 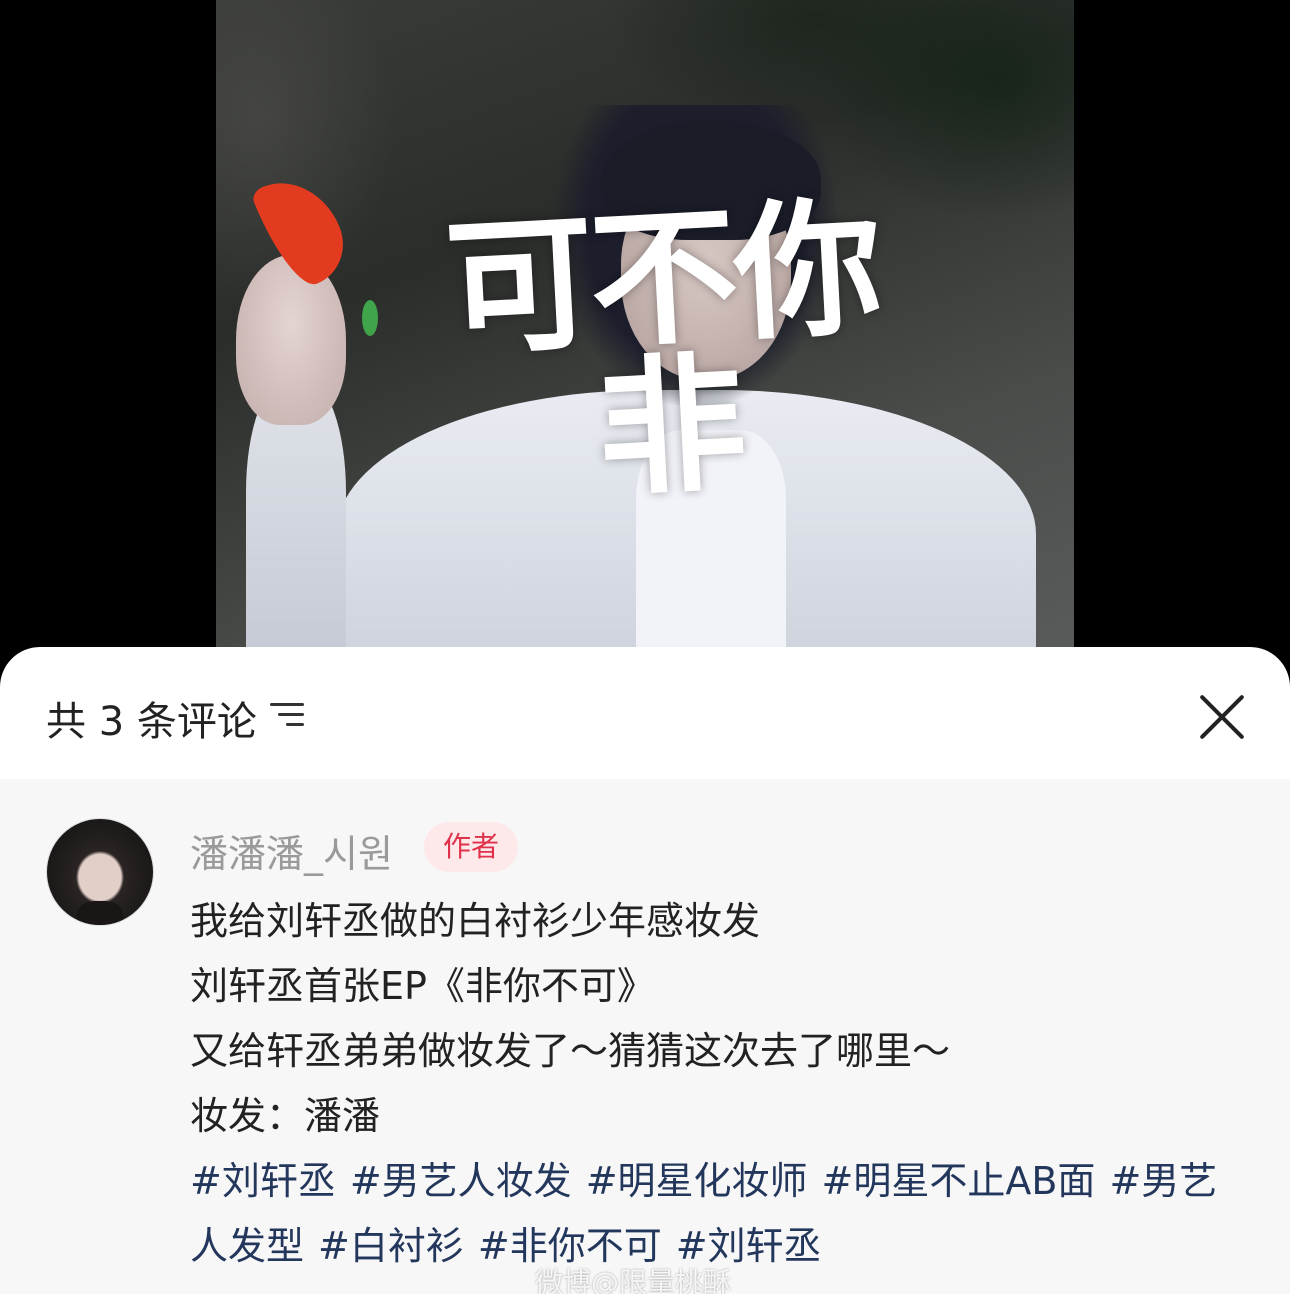 I want to click on comment-line: 妆发：潘潘, so click(x=285, y=1116).